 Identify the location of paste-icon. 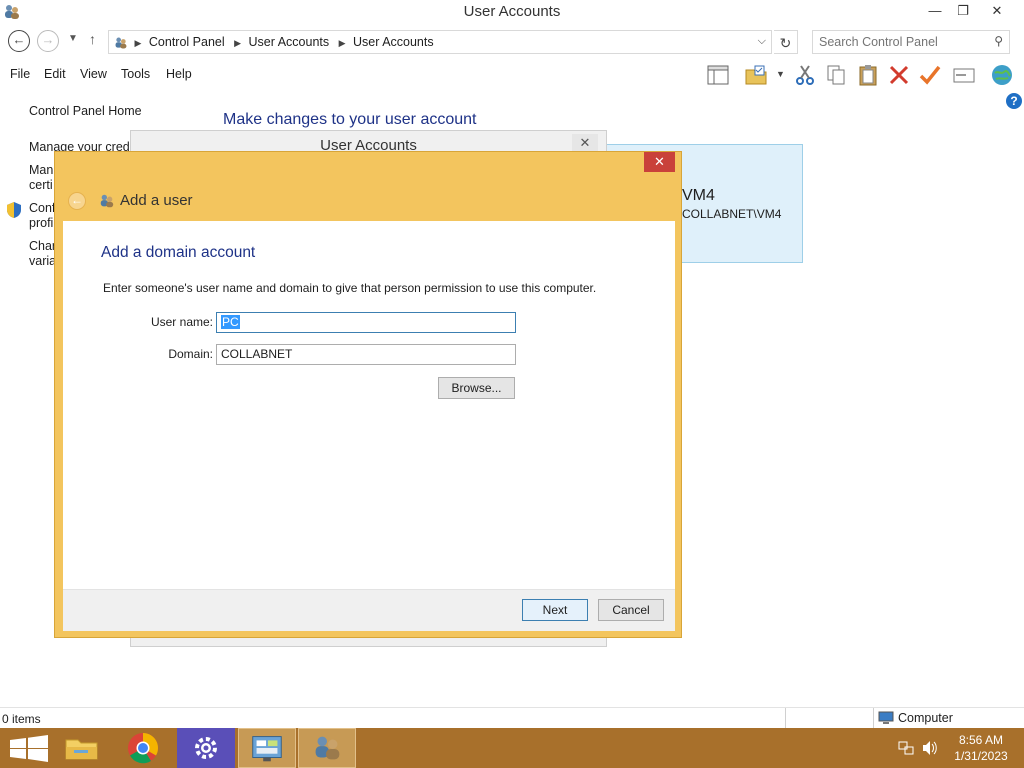
(868, 75).